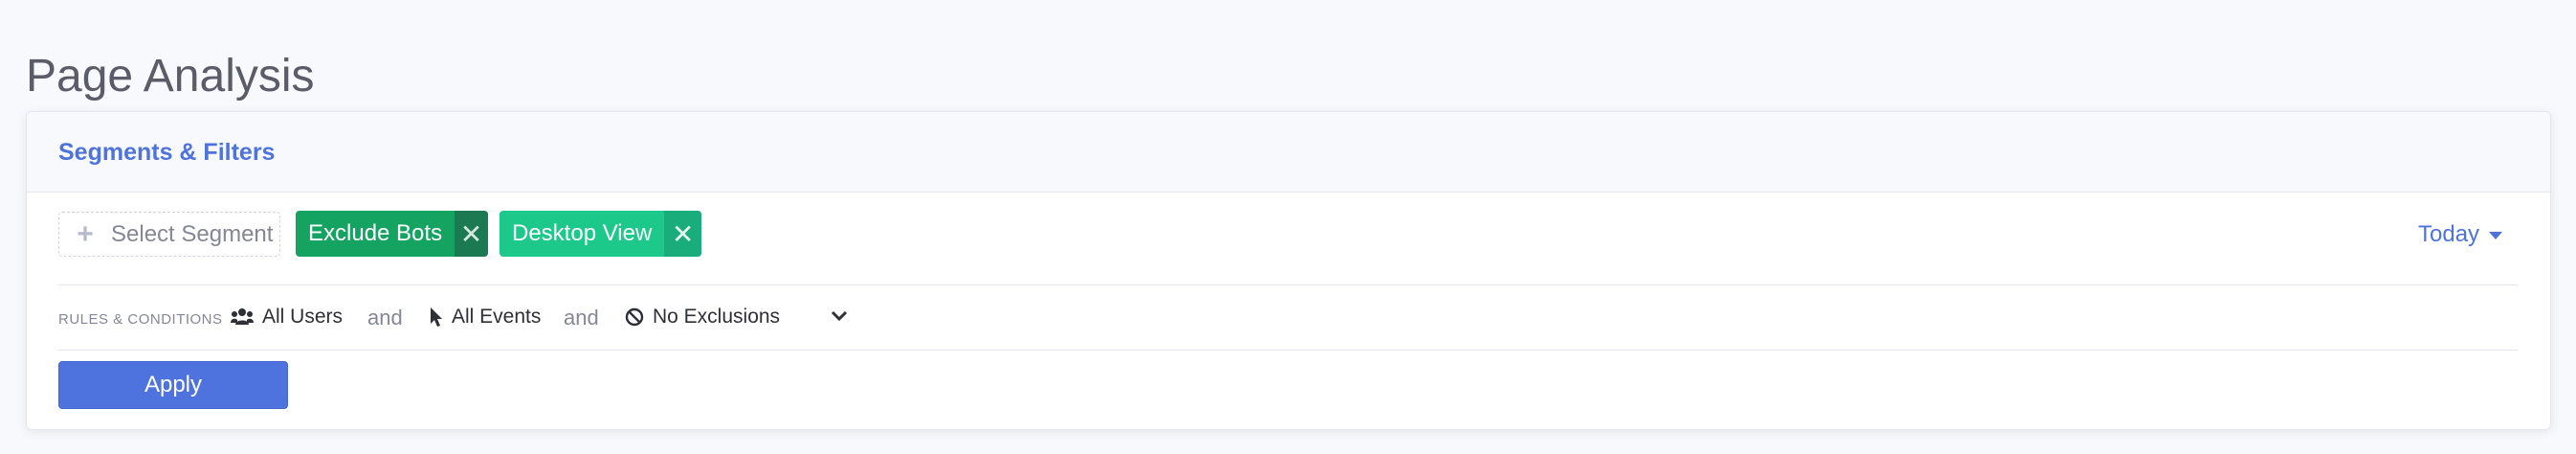 This screenshot has width=2576, height=454. What do you see at coordinates (582, 233) in the screenshot?
I see `chip-label: Desktop View` at bounding box center [582, 233].